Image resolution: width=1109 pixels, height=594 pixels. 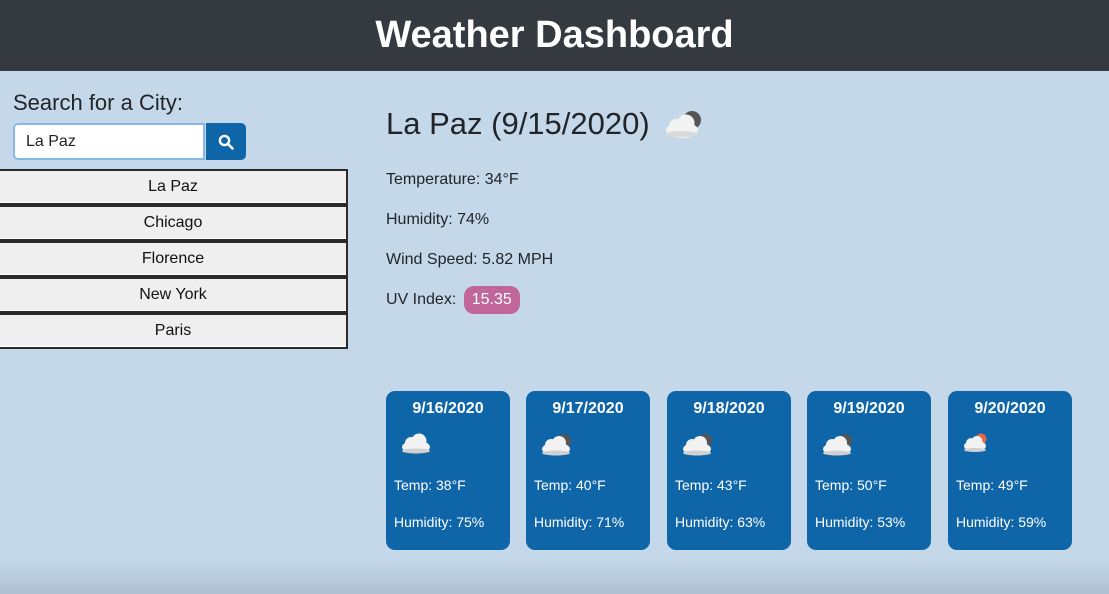 What do you see at coordinates (448, 408) in the screenshot?
I see `forecast-date: 9/16/2020` at bounding box center [448, 408].